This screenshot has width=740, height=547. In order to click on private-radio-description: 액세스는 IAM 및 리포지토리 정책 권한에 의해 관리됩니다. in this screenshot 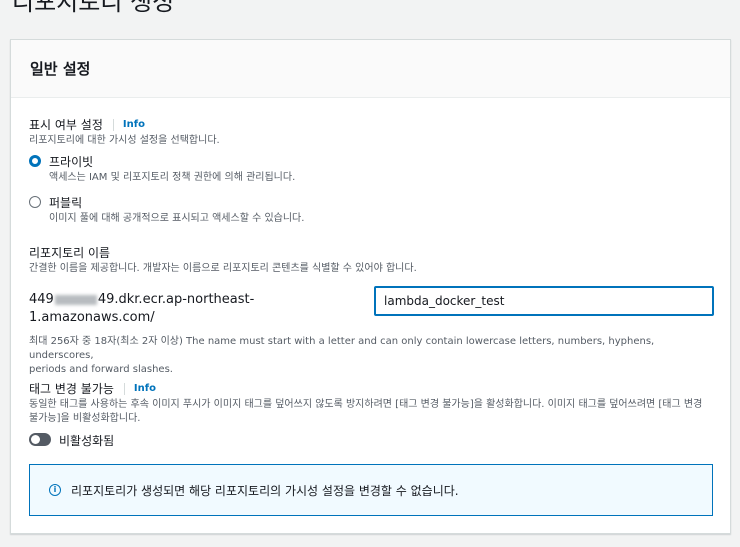, I will do `click(172, 177)`.